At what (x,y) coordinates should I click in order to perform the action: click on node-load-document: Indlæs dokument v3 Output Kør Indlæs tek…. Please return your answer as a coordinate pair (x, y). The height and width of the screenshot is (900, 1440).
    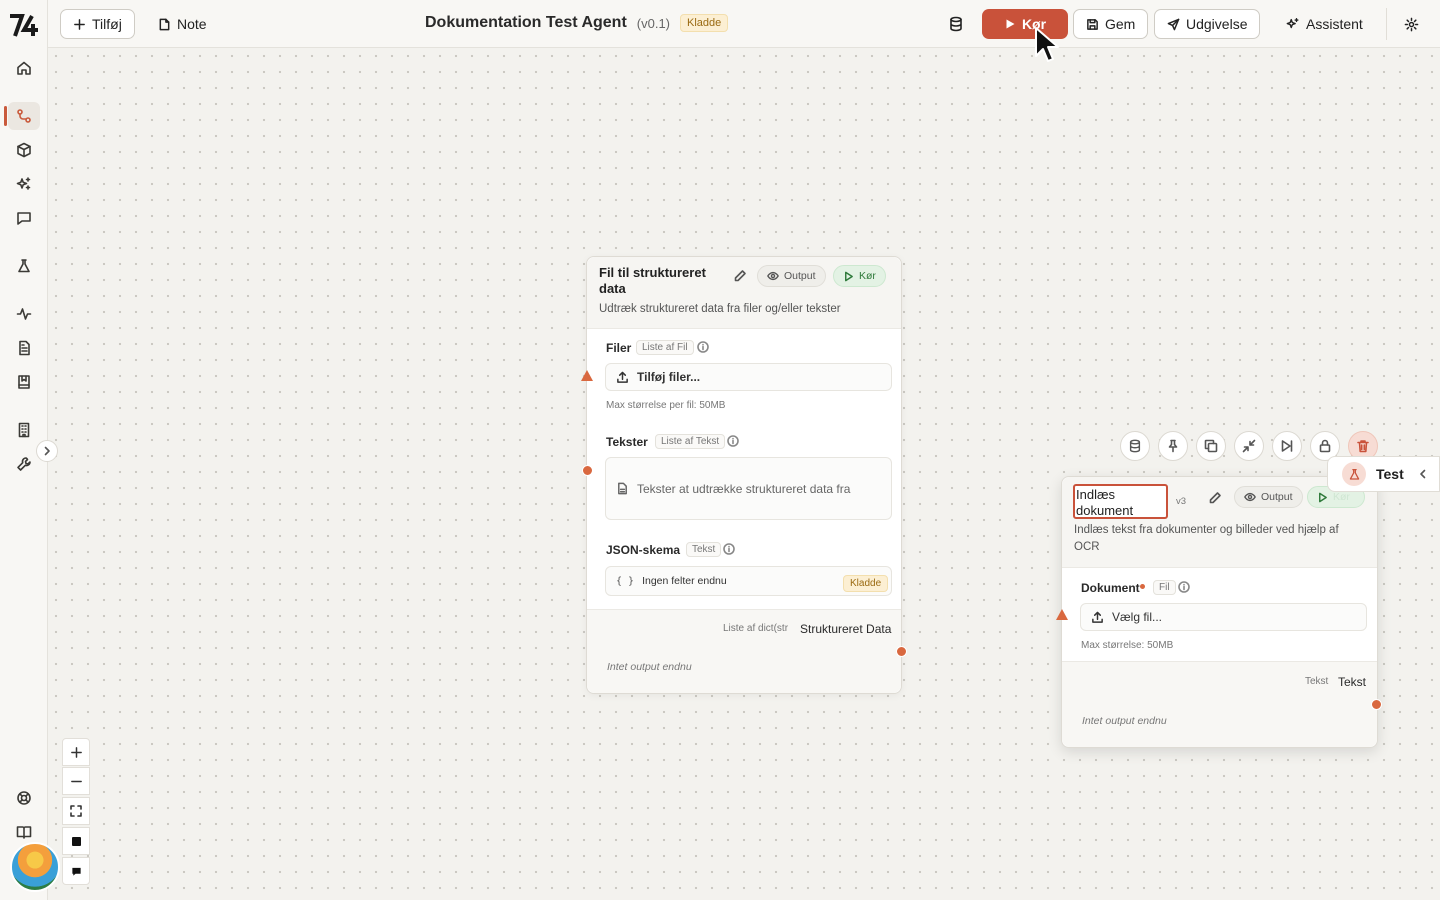
    Looking at the image, I should click on (1219, 612).